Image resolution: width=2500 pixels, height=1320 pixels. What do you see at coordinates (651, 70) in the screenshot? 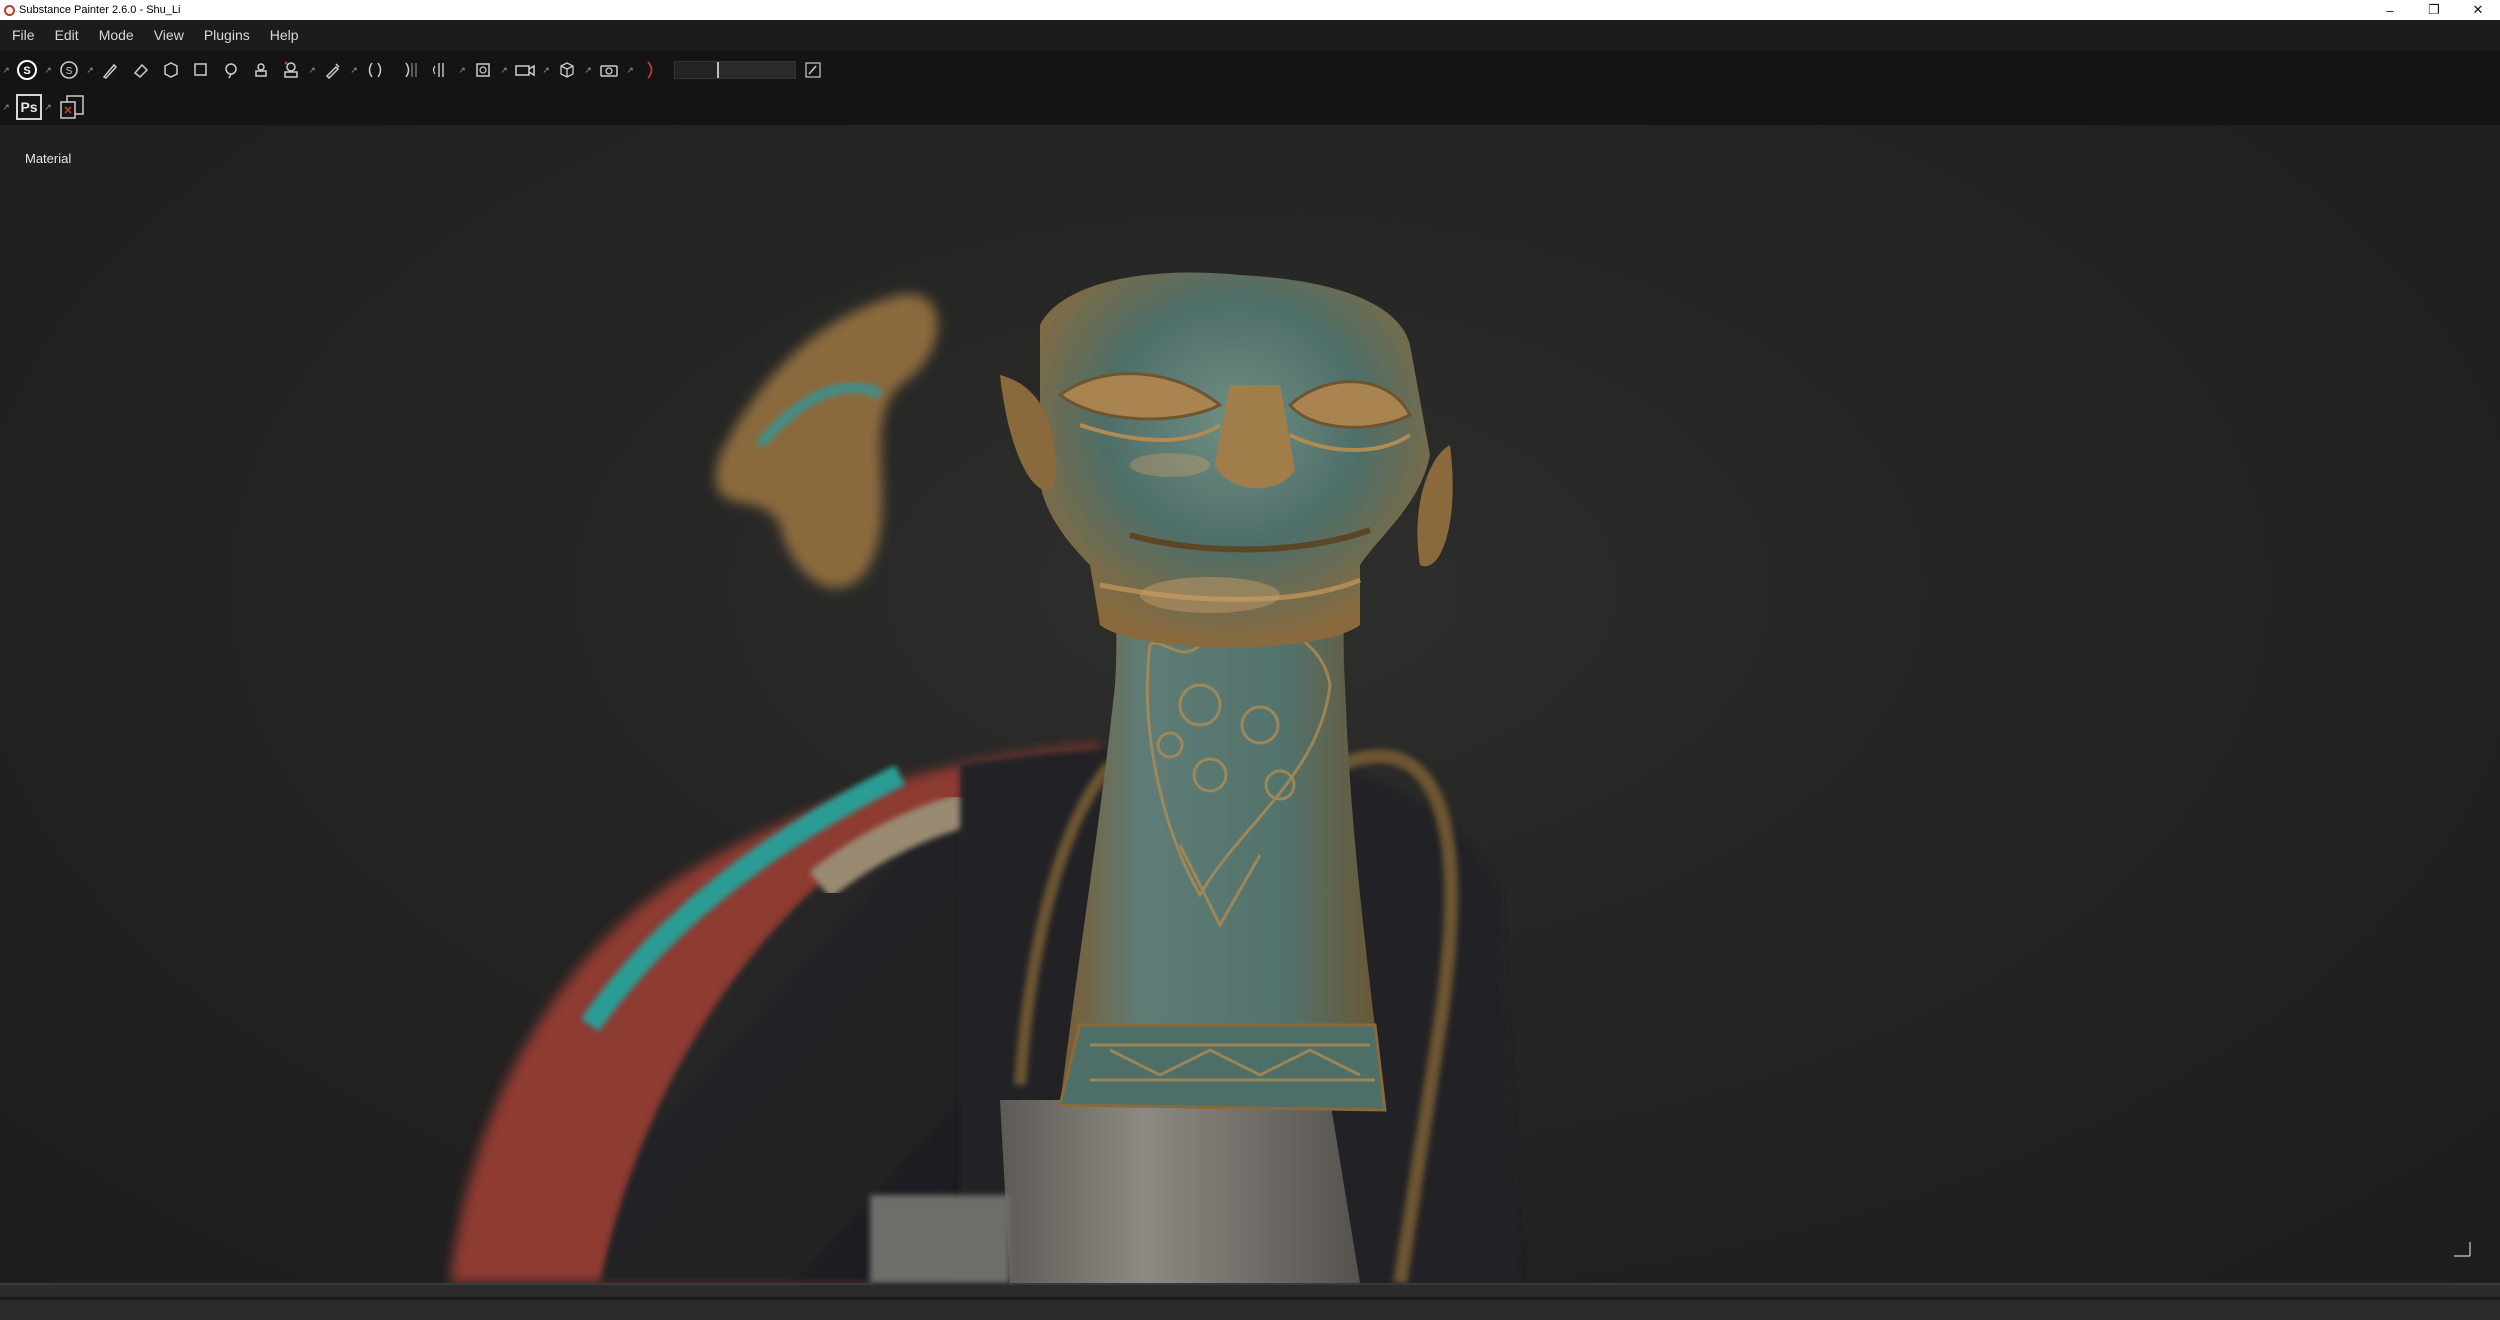
I see `brush-size-icon` at bounding box center [651, 70].